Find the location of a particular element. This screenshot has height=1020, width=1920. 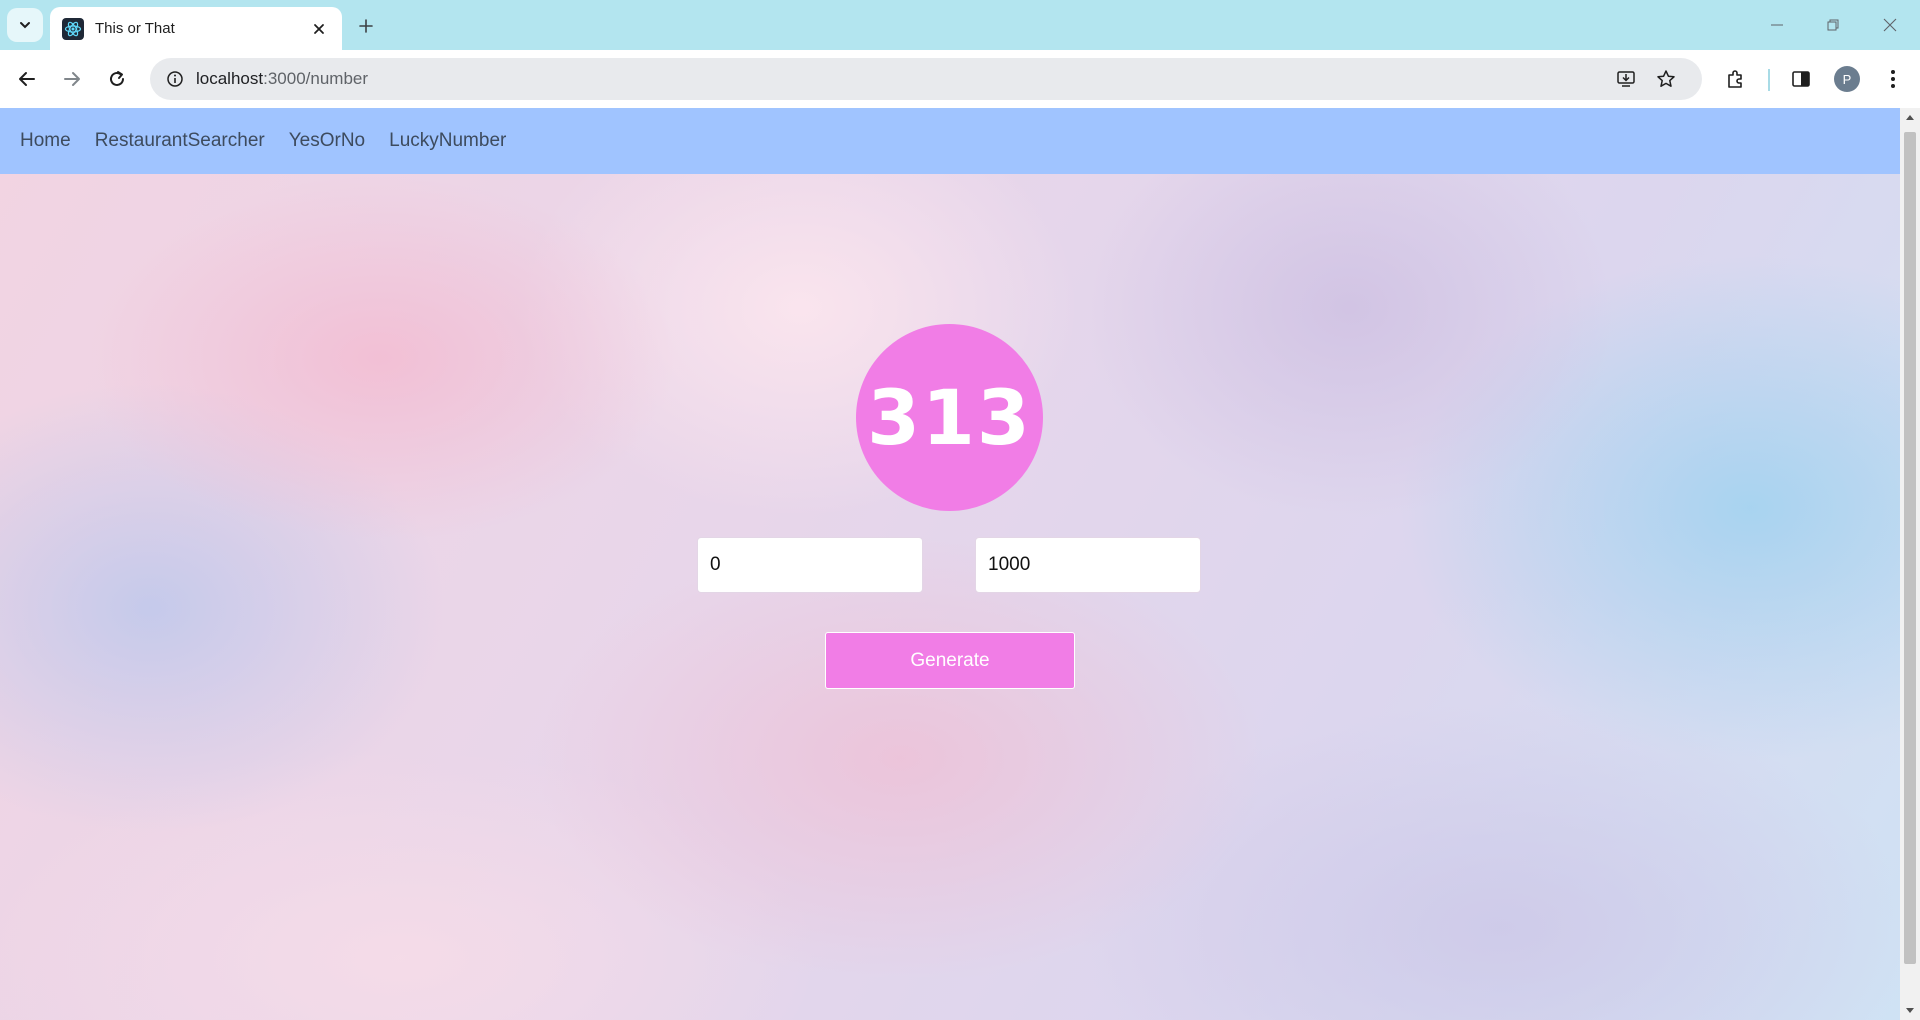

restore-icon is located at coordinates (1833, 25).